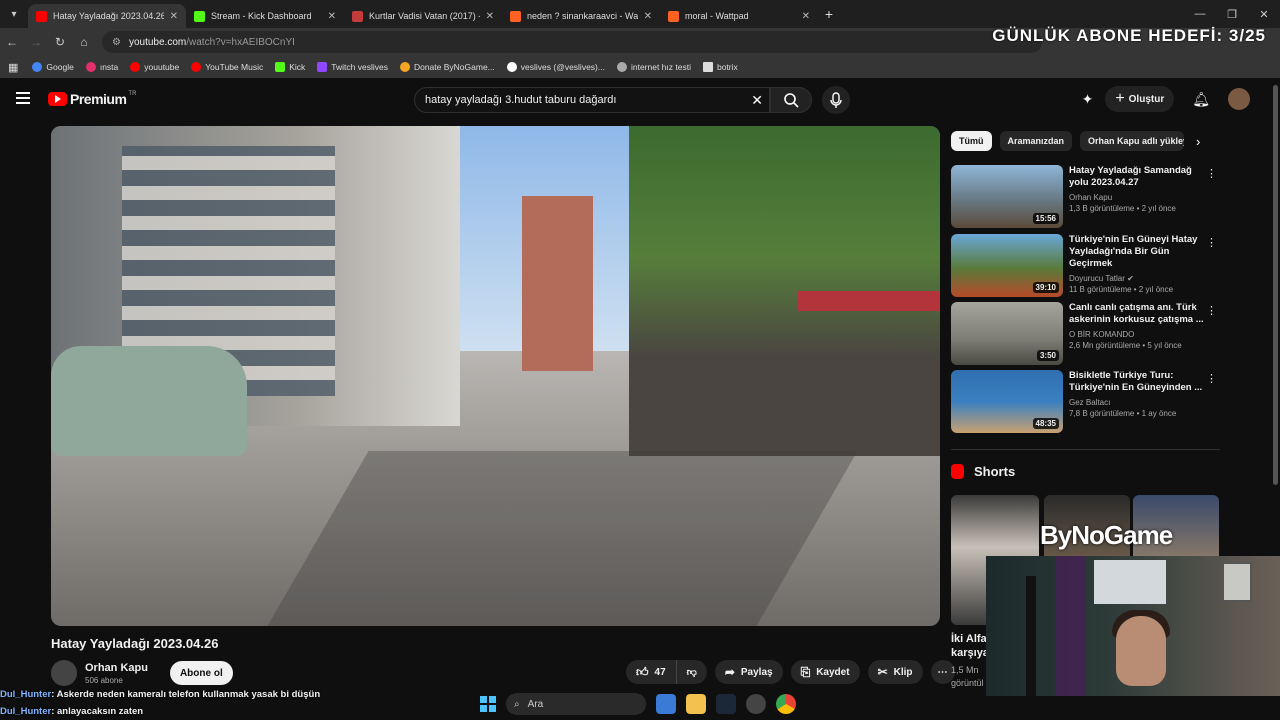  What do you see at coordinates (1045, 287) in the screenshot?
I see `video-duration: 39:10` at bounding box center [1045, 287].